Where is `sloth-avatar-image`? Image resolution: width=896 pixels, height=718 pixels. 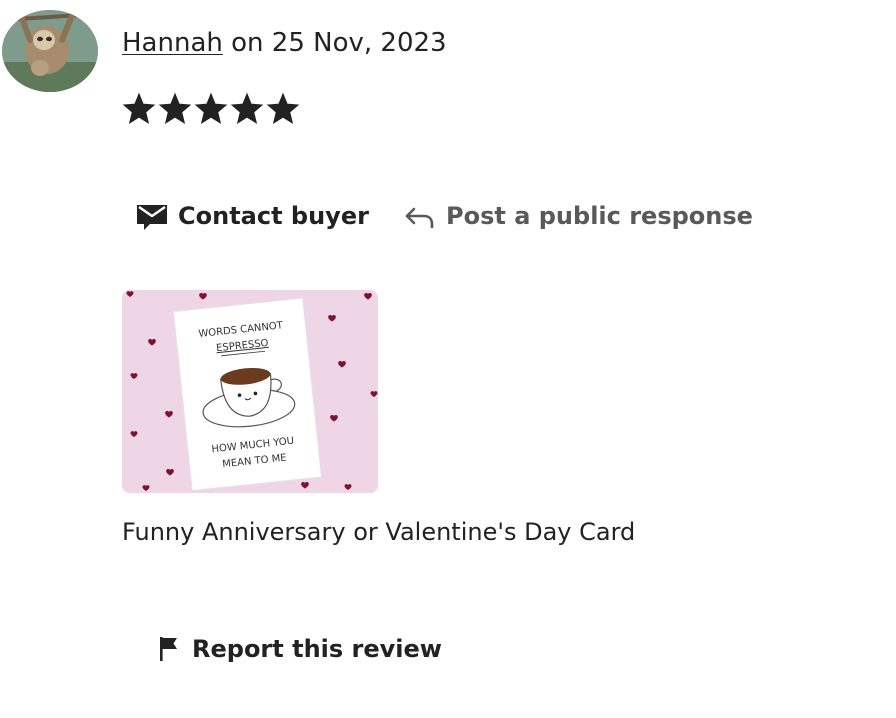
sloth-avatar-image is located at coordinates (50, 51).